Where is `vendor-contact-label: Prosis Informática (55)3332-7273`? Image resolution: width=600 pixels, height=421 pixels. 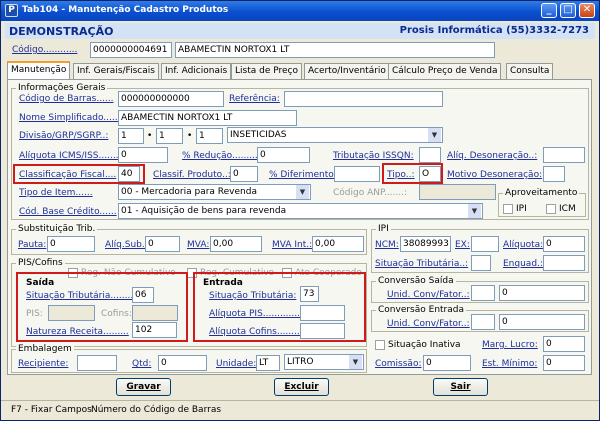
vendor-contact-label: Prosis Informática (55)3332-7273 is located at coordinates (494, 30).